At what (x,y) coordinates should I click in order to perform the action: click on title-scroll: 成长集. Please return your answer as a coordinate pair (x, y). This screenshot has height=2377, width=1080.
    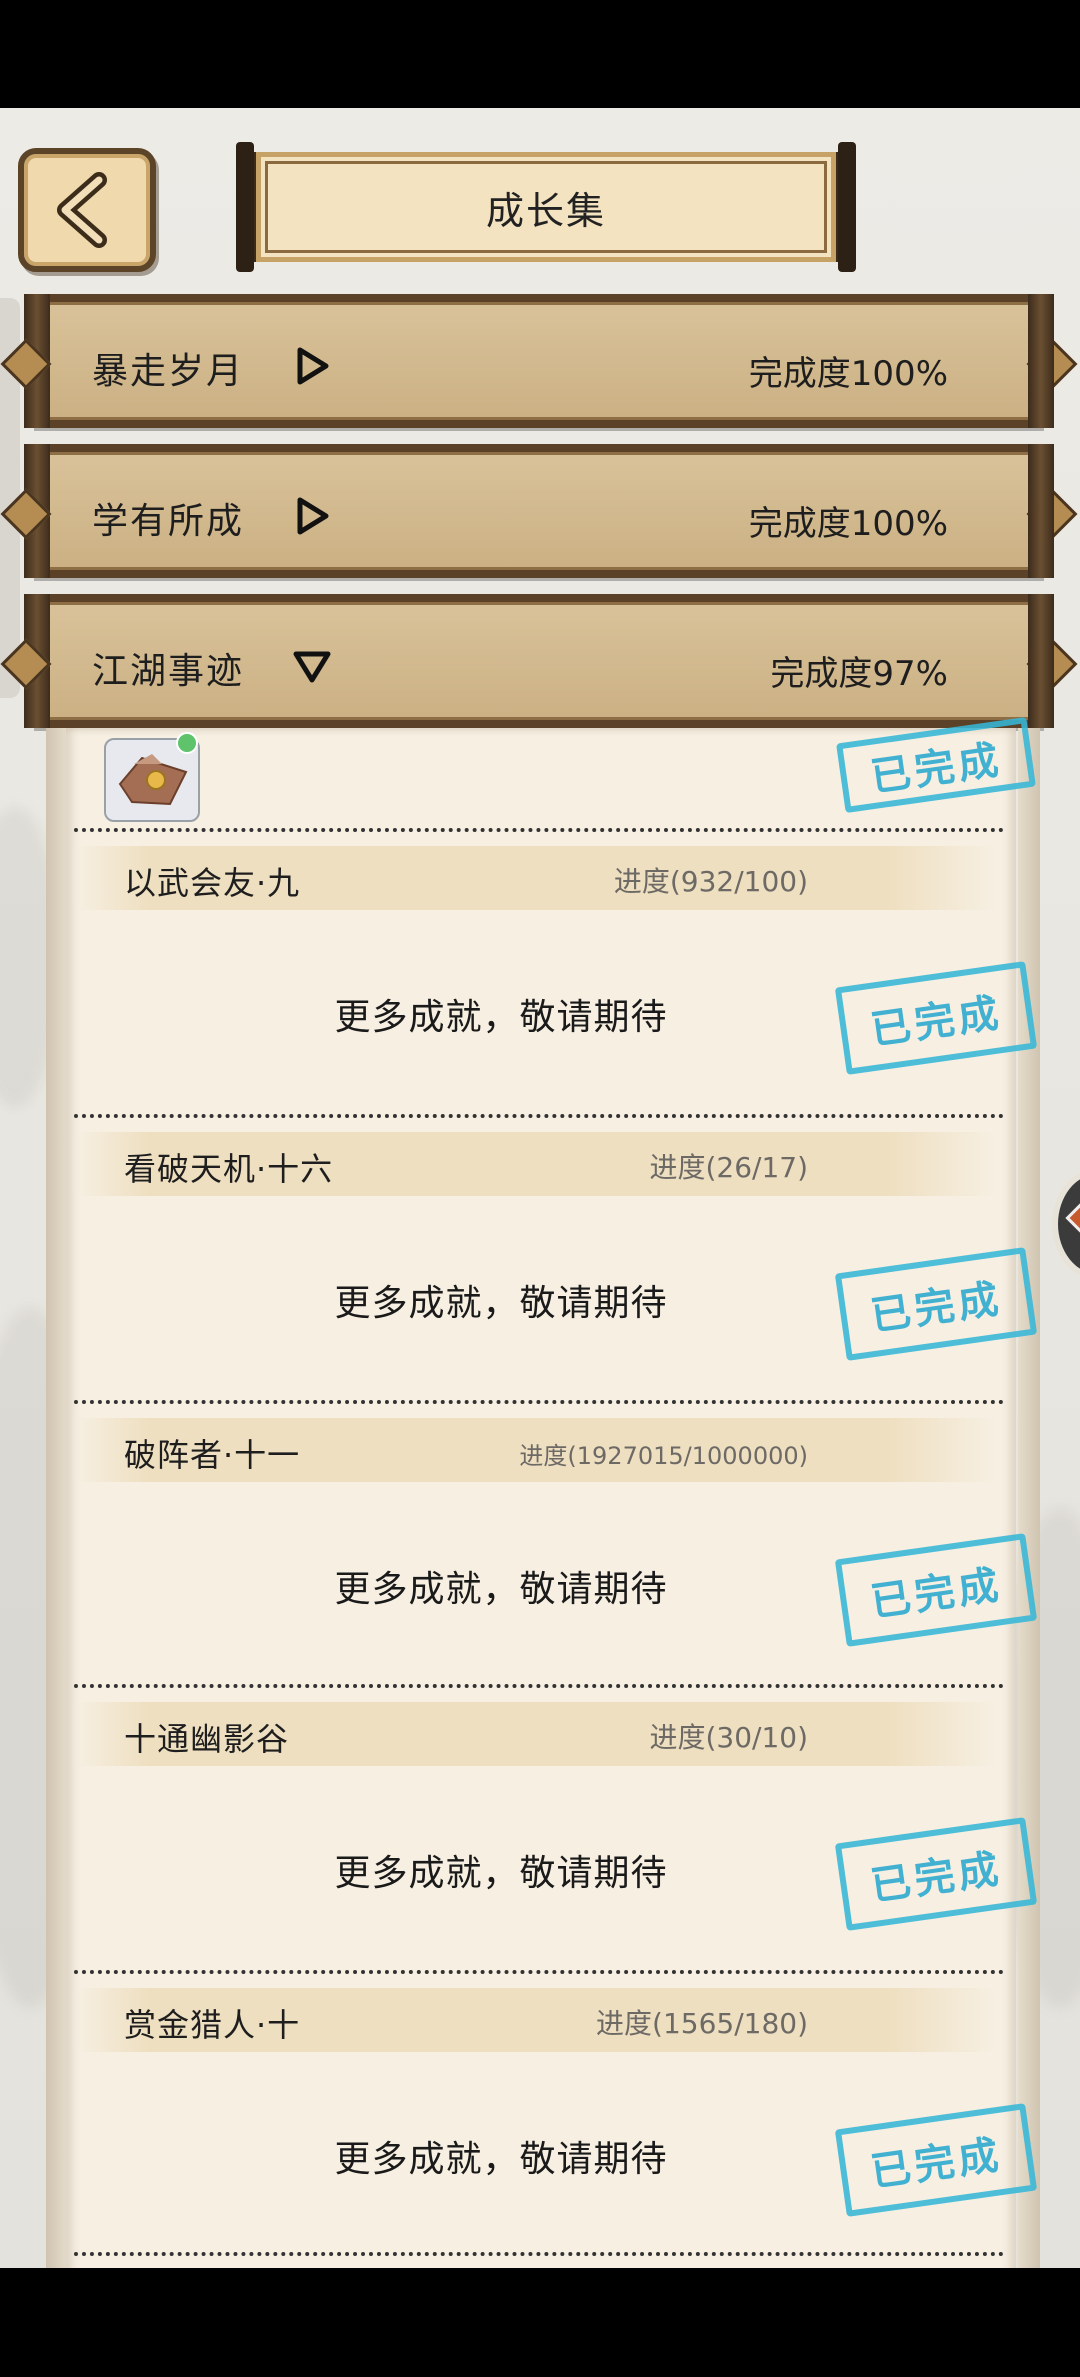
    Looking at the image, I should click on (546, 207).